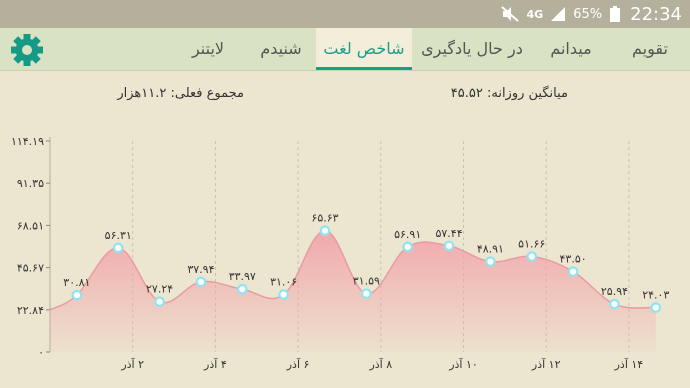  What do you see at coordinates (200, 269) in the screenshot?
I see `data-label: ۳۷.۹۴` at bounding box center [200, 269].